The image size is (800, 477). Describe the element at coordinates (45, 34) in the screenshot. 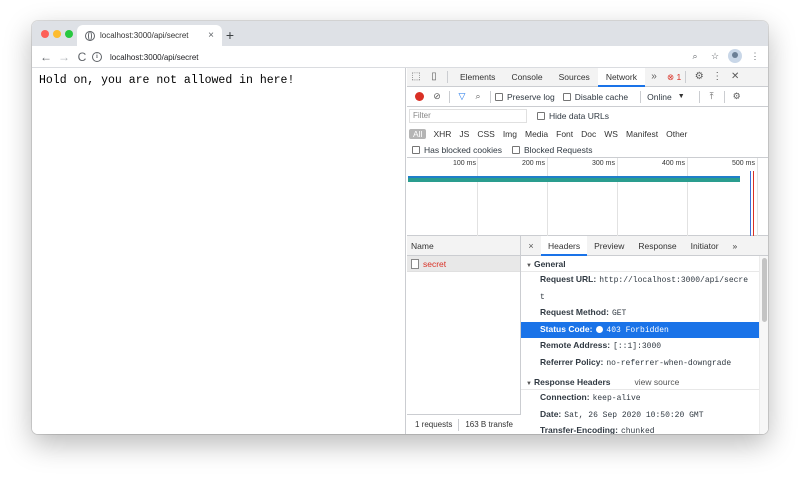

I see `close-window-button` at that location.